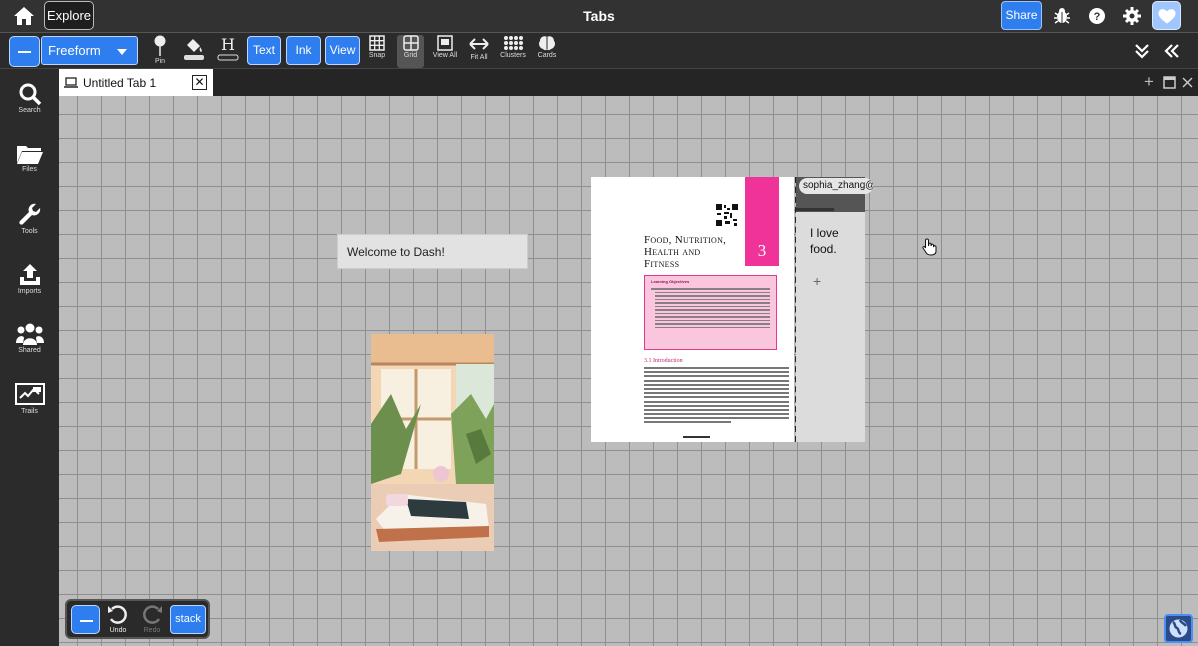 The image size is (1198, 646). Describe the element at coordinates (228, 44) in the screenshot. I see `svg-text: H` at that location.